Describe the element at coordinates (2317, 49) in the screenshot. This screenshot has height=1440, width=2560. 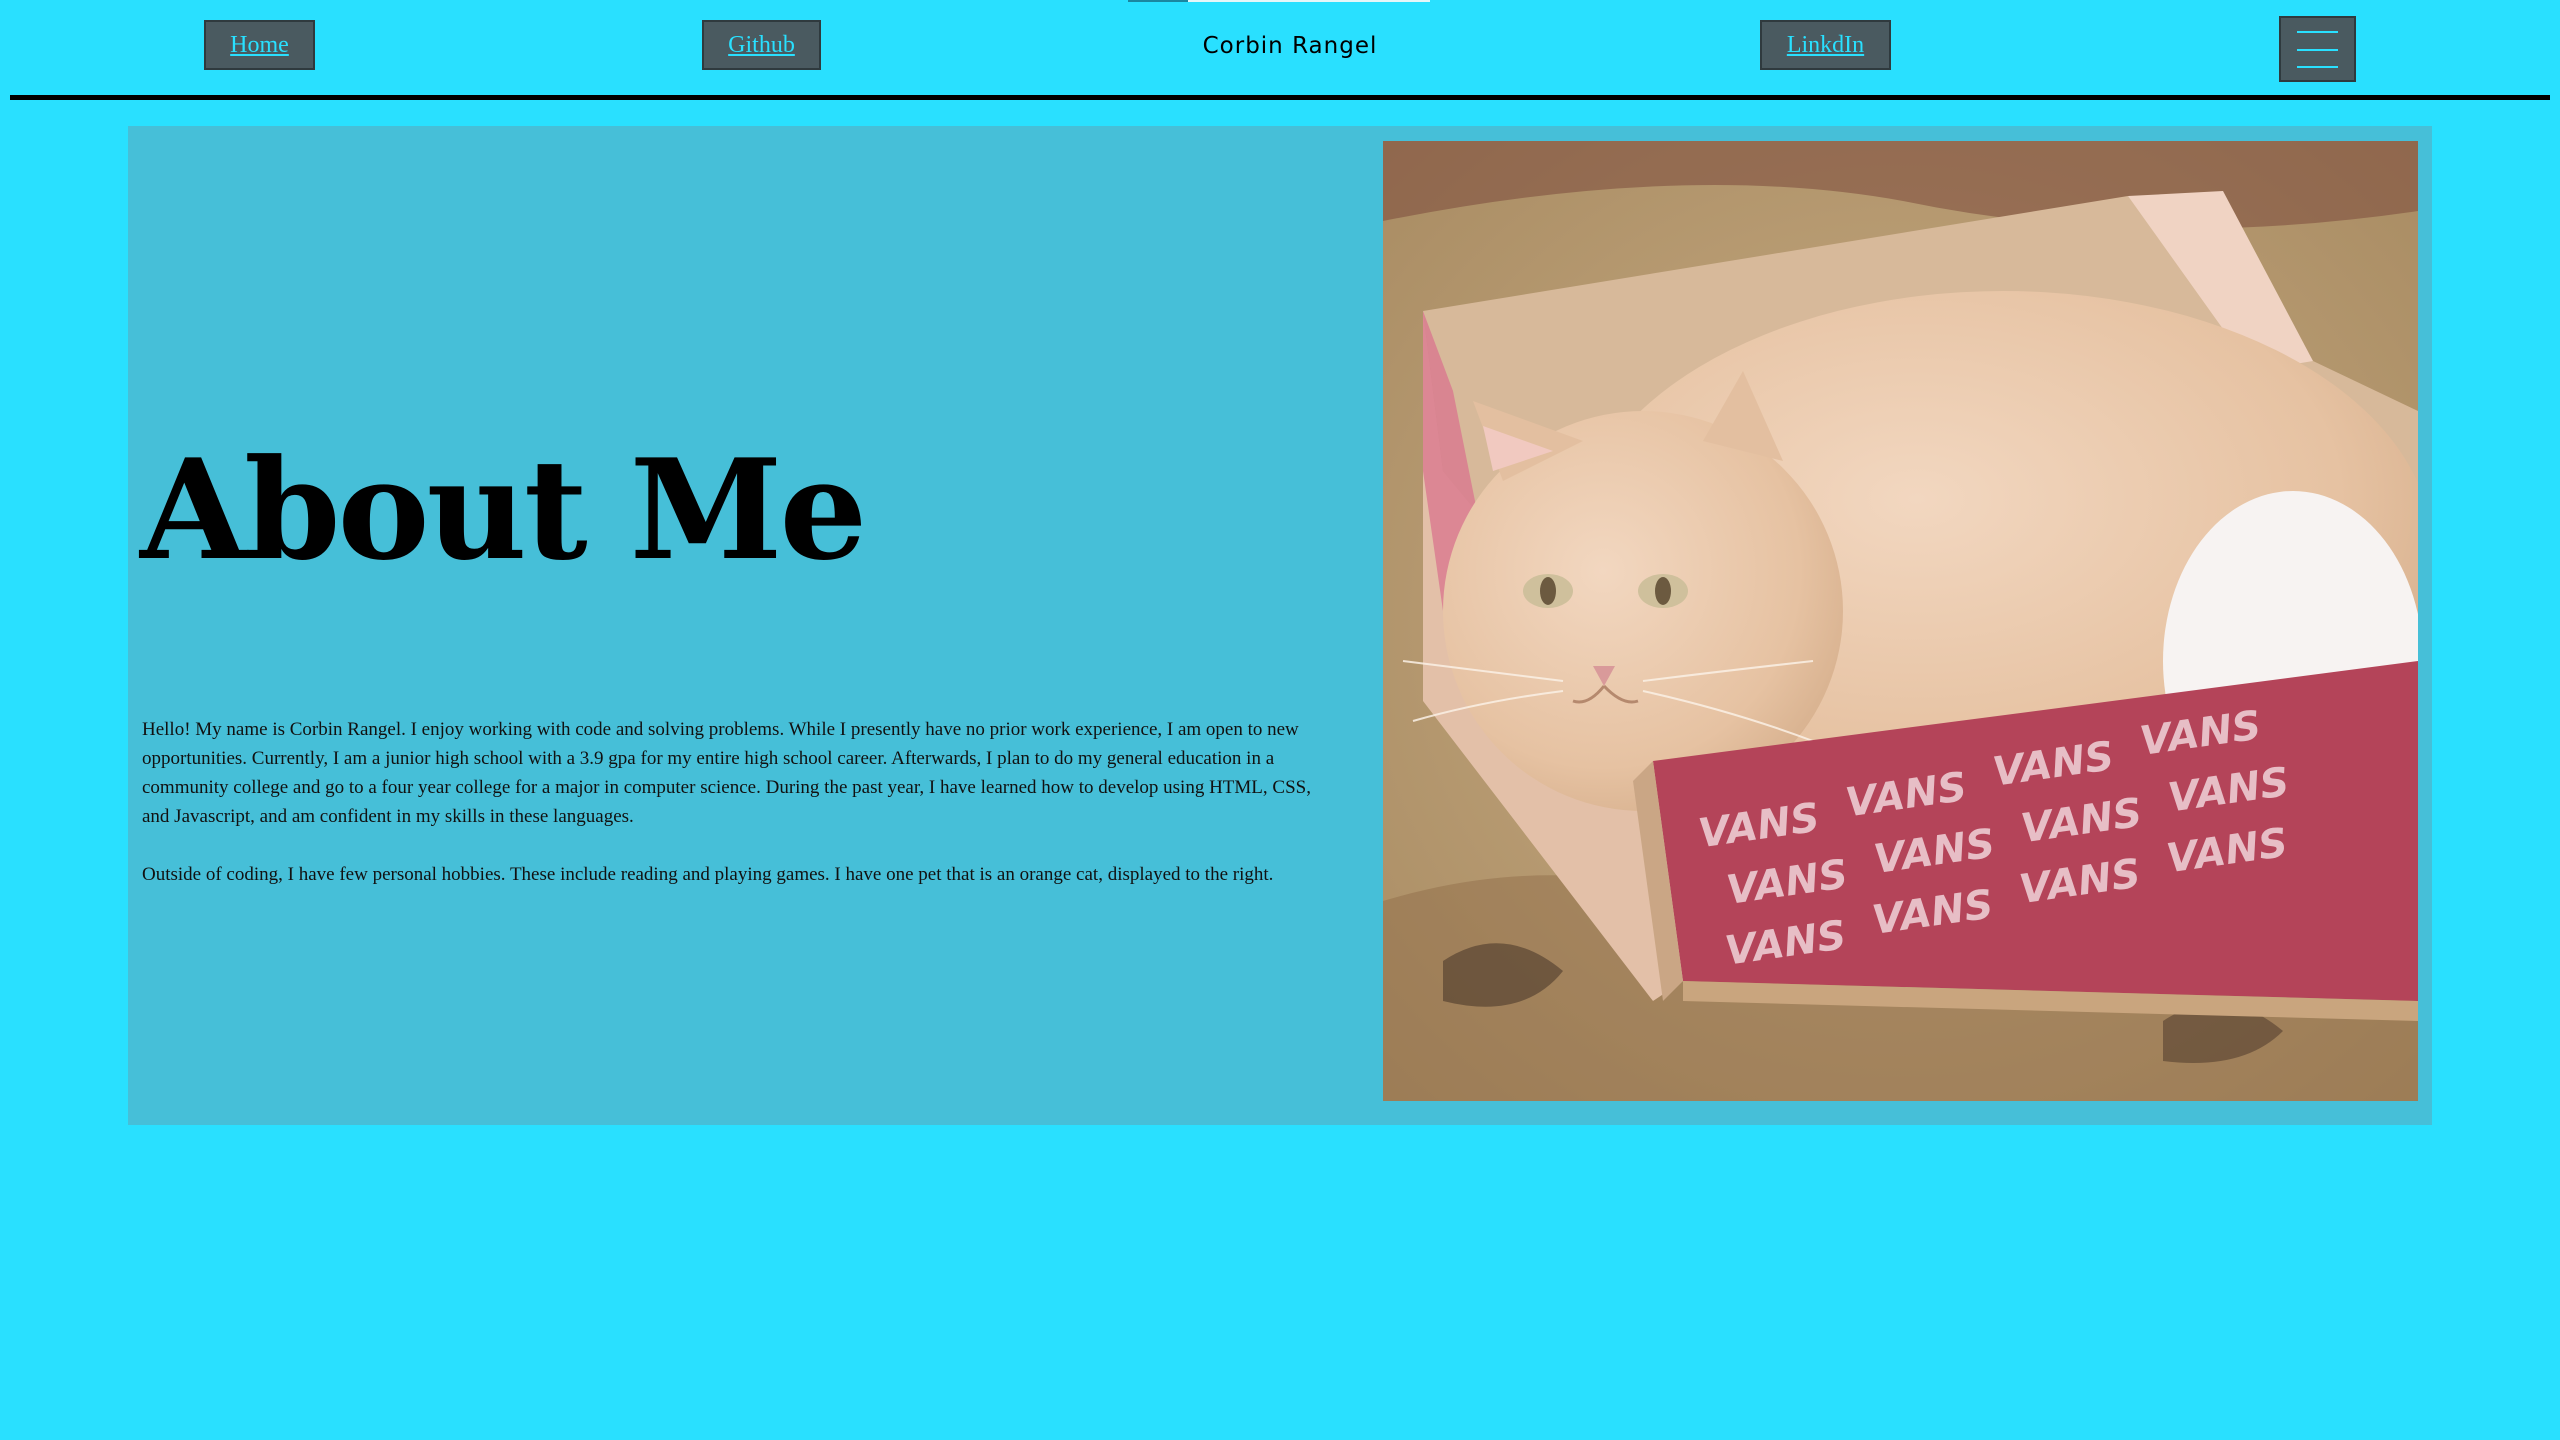
I see `menu-button` at that location.